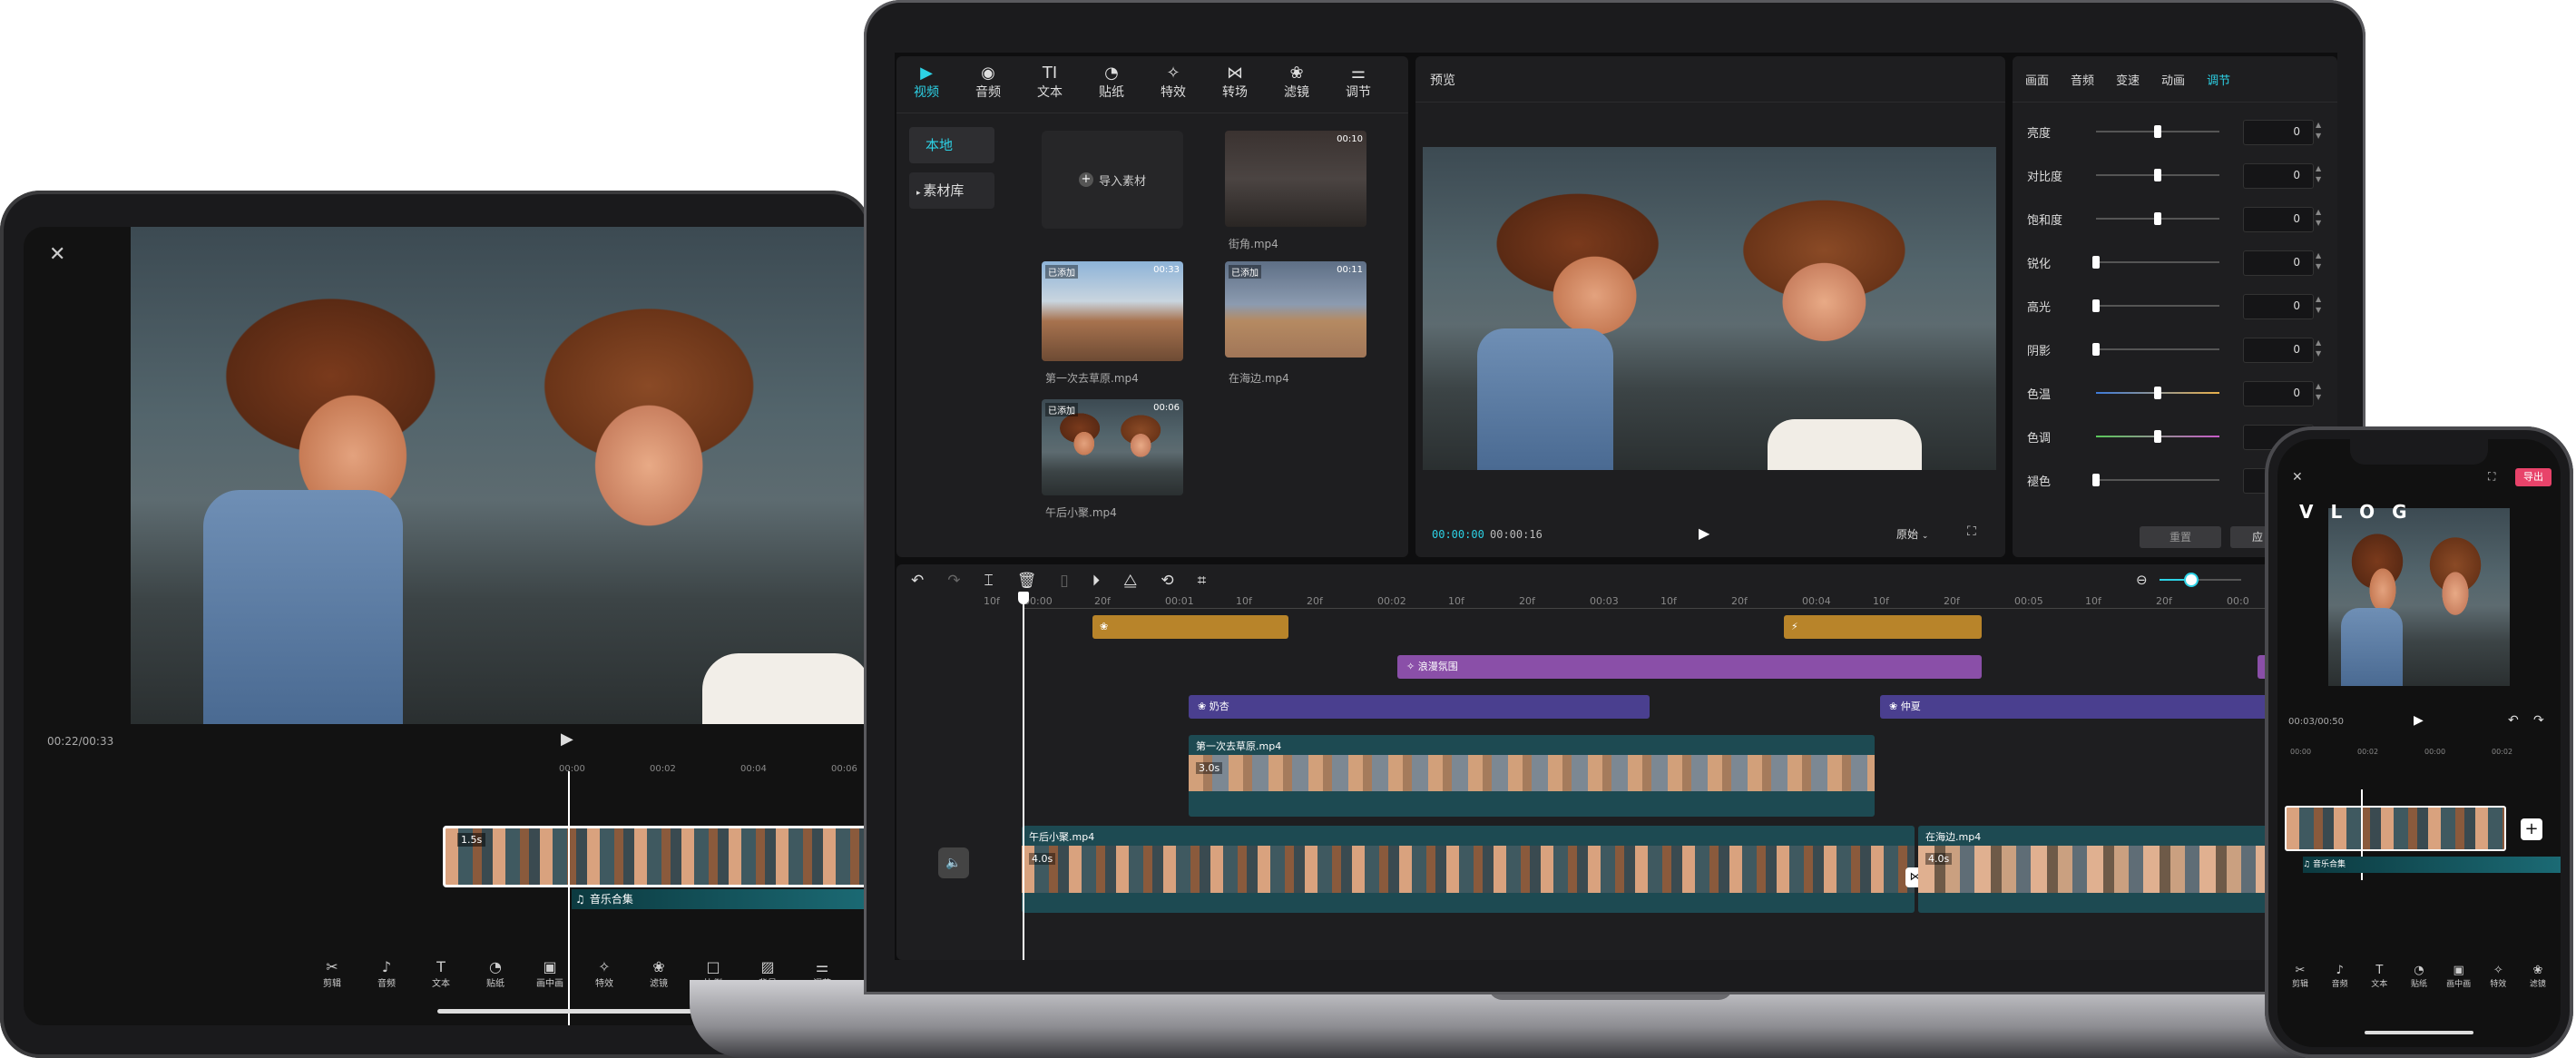 This screenshot has height=1058, width=2576. Describe the element at coordinates (2395, 829) in the screenshot. I see `phone-video-clip` at that location.